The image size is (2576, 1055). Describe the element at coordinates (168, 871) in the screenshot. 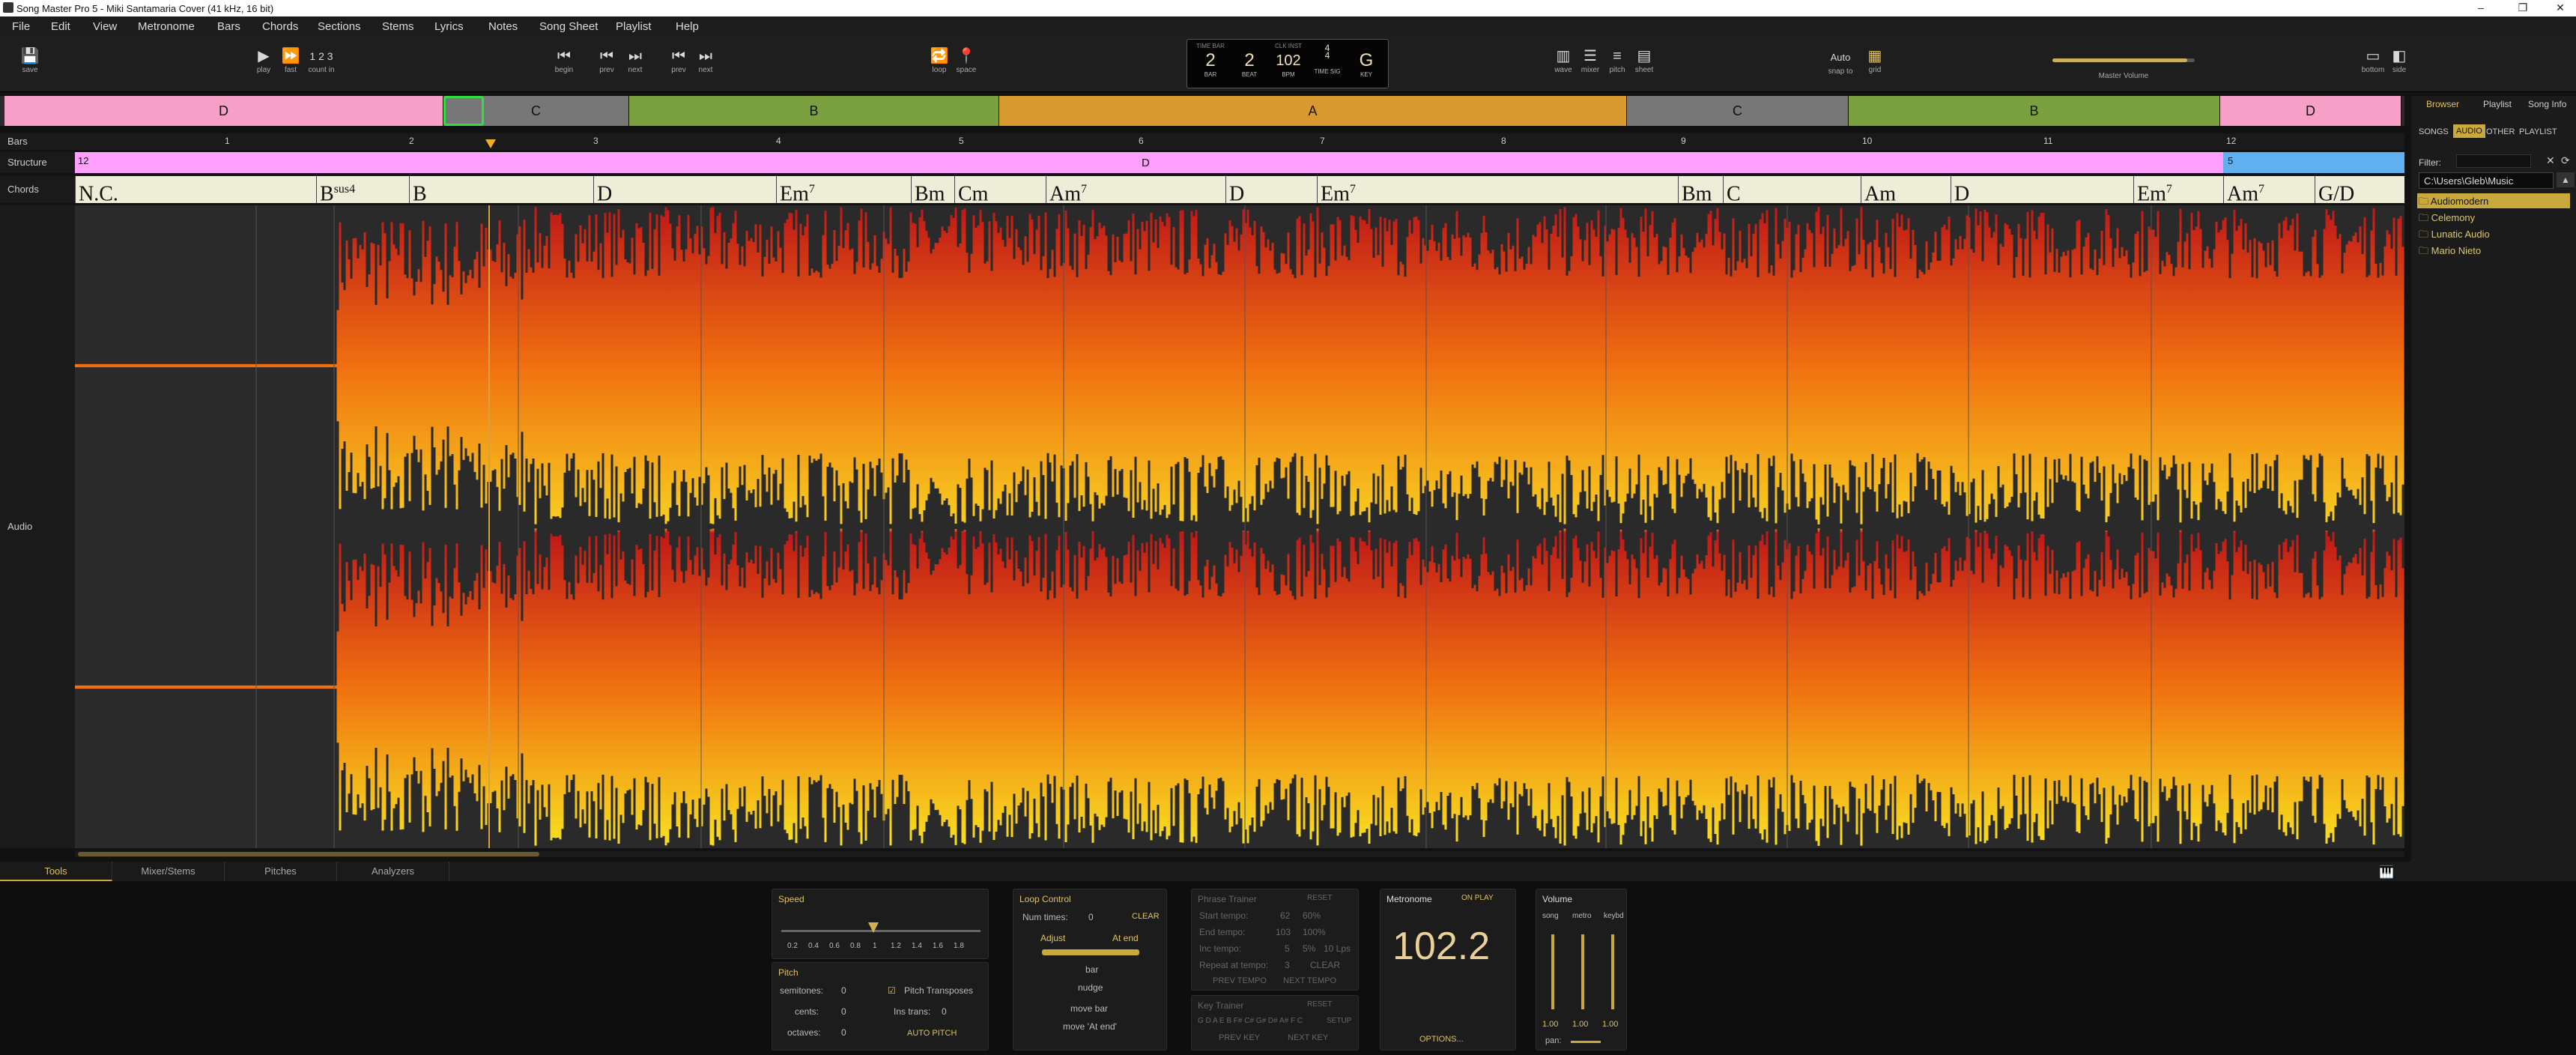

I see `tab-mixer-stems: Mixer/Stems` at that location.